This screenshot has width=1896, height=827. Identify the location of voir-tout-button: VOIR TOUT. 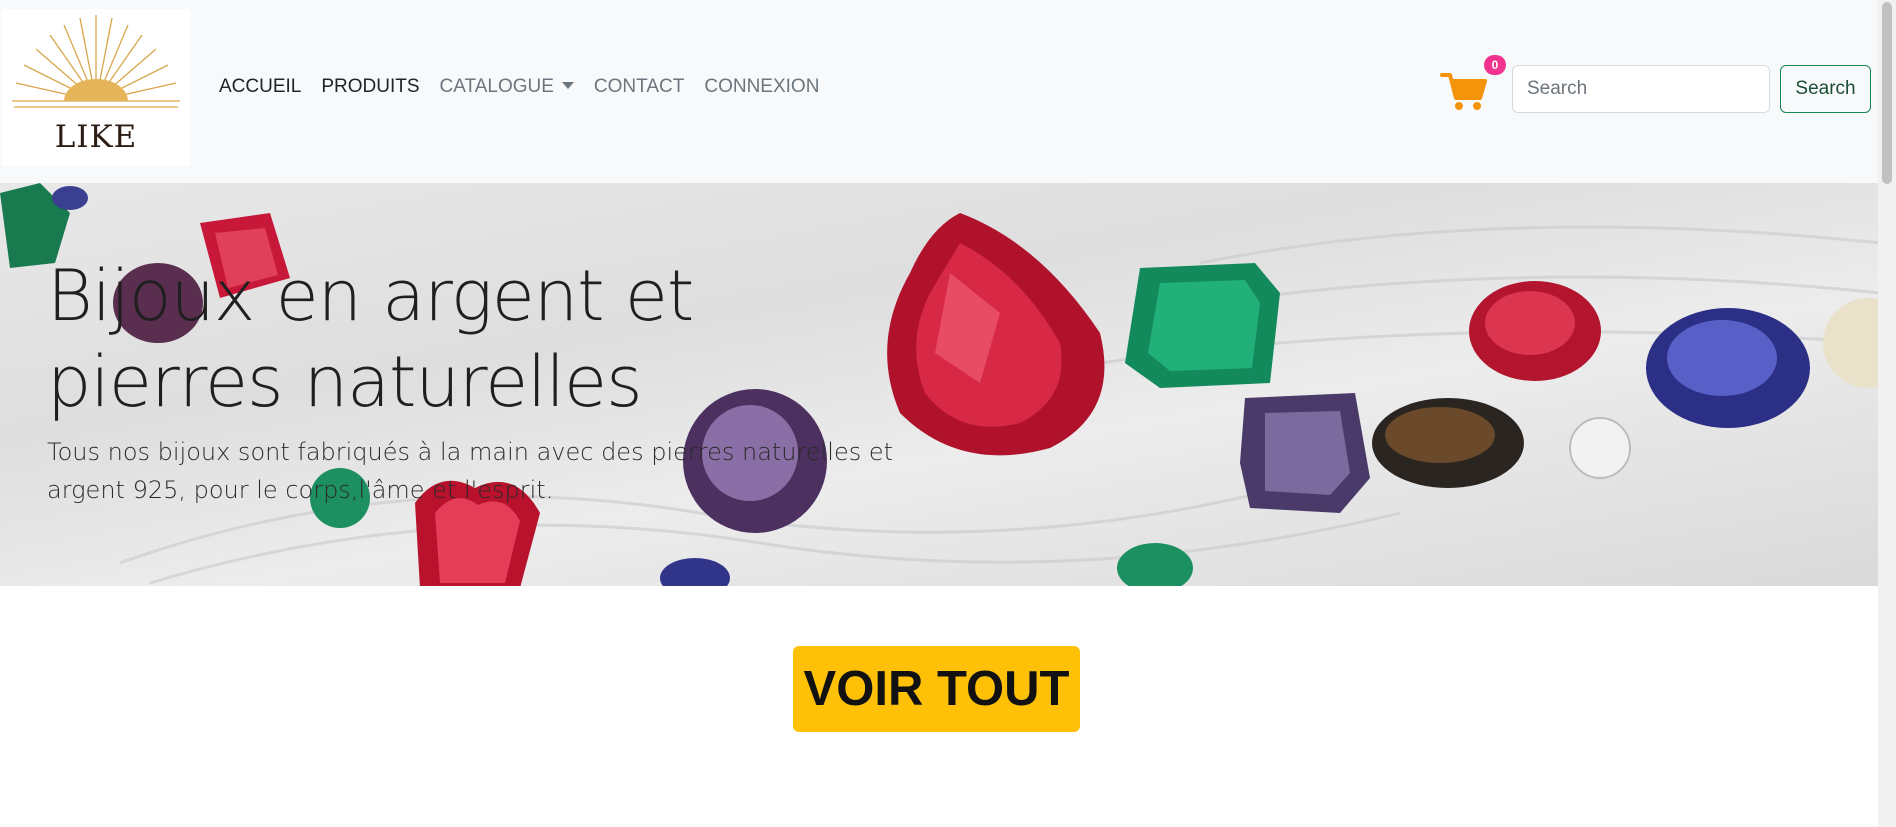
(936, 689).